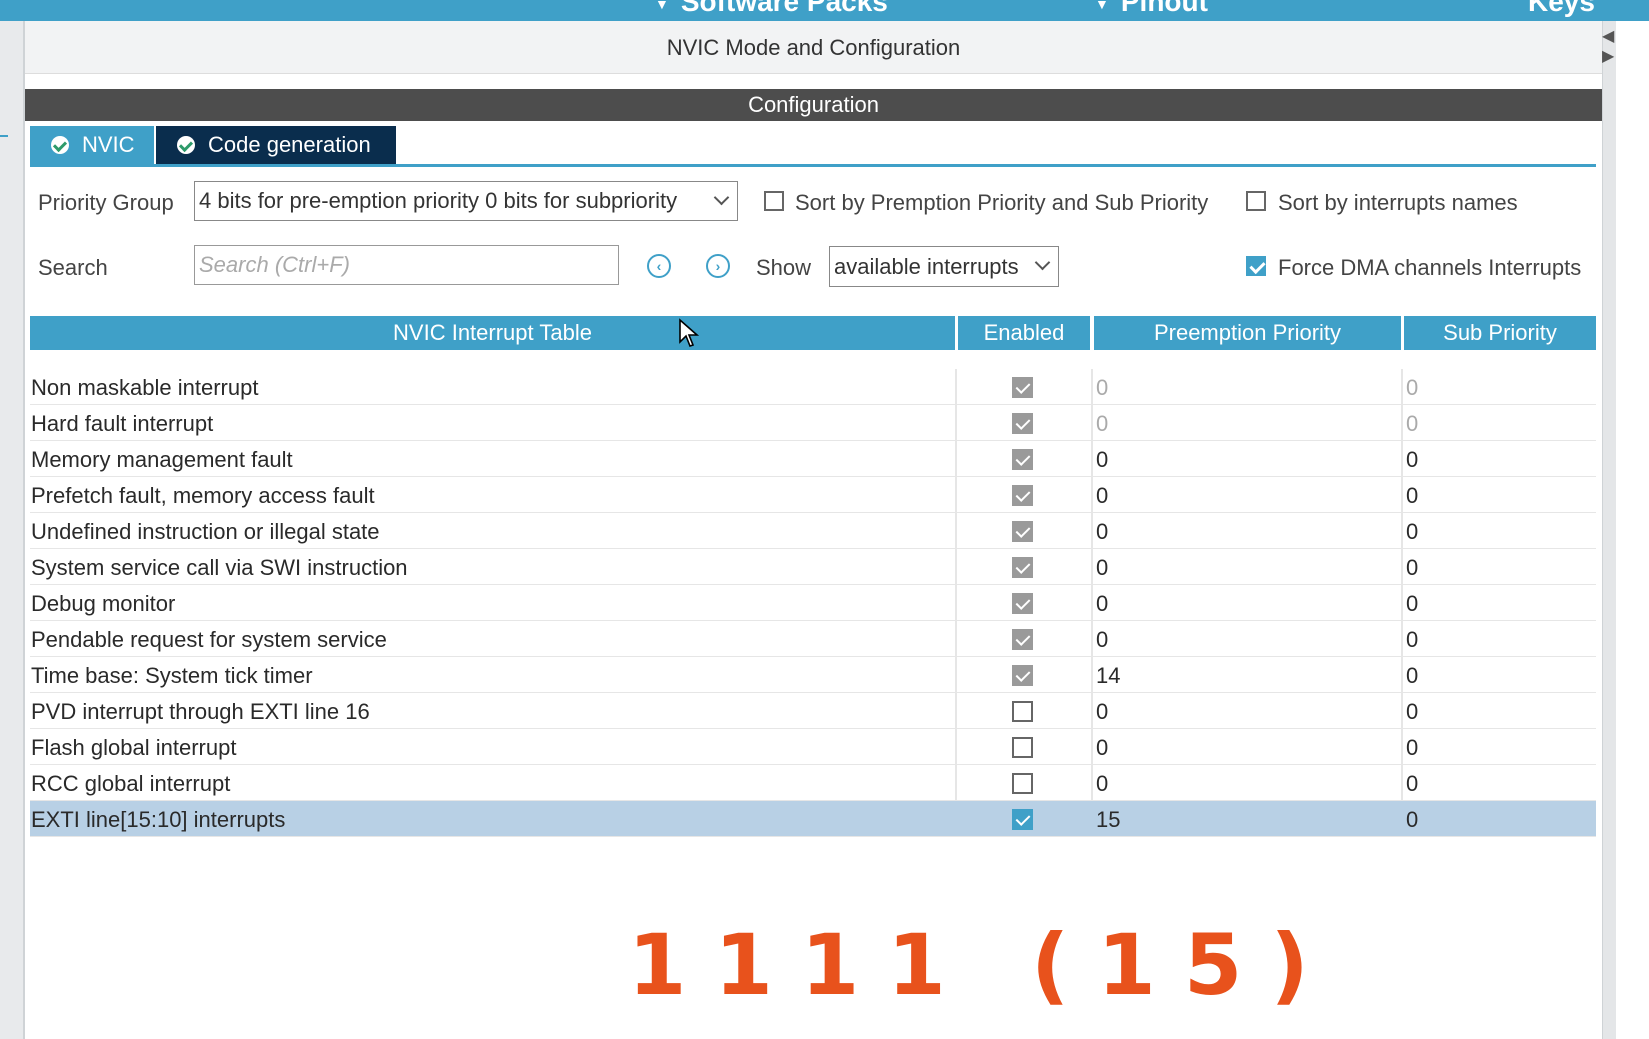 The image size is (1649, 1039). I want to click on page-title: NVIC Mode and Configuration, so click(813, 47).